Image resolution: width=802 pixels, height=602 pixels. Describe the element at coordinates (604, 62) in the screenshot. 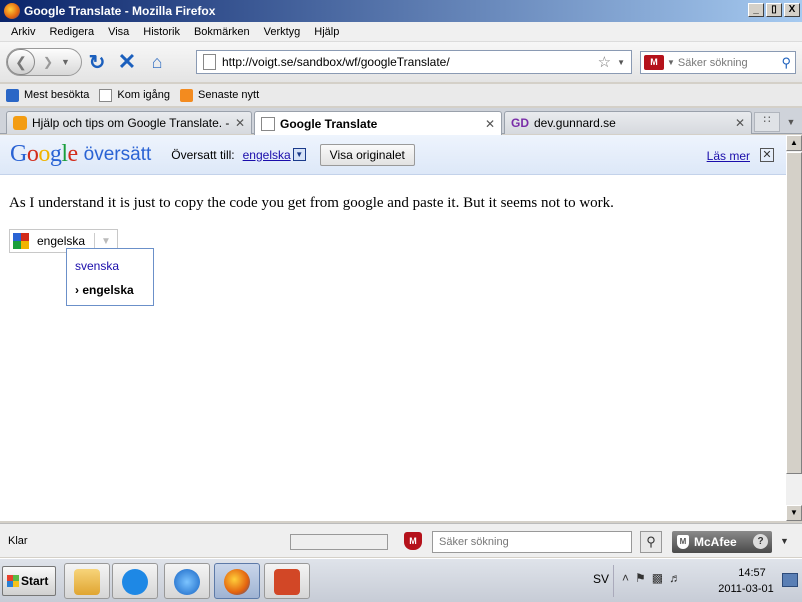

I see `bookmark-star-icon: ☆` at that location.